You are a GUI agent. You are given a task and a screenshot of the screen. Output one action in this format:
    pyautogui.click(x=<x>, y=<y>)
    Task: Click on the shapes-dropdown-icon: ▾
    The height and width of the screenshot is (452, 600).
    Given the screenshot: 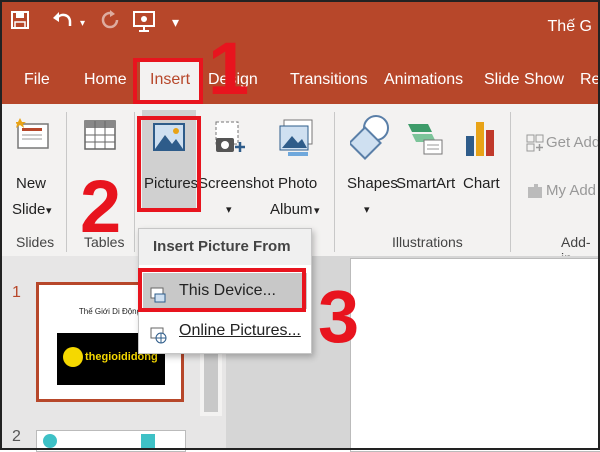 What is the action you would take?
    pyautogui.click(x=367, y=210)
    